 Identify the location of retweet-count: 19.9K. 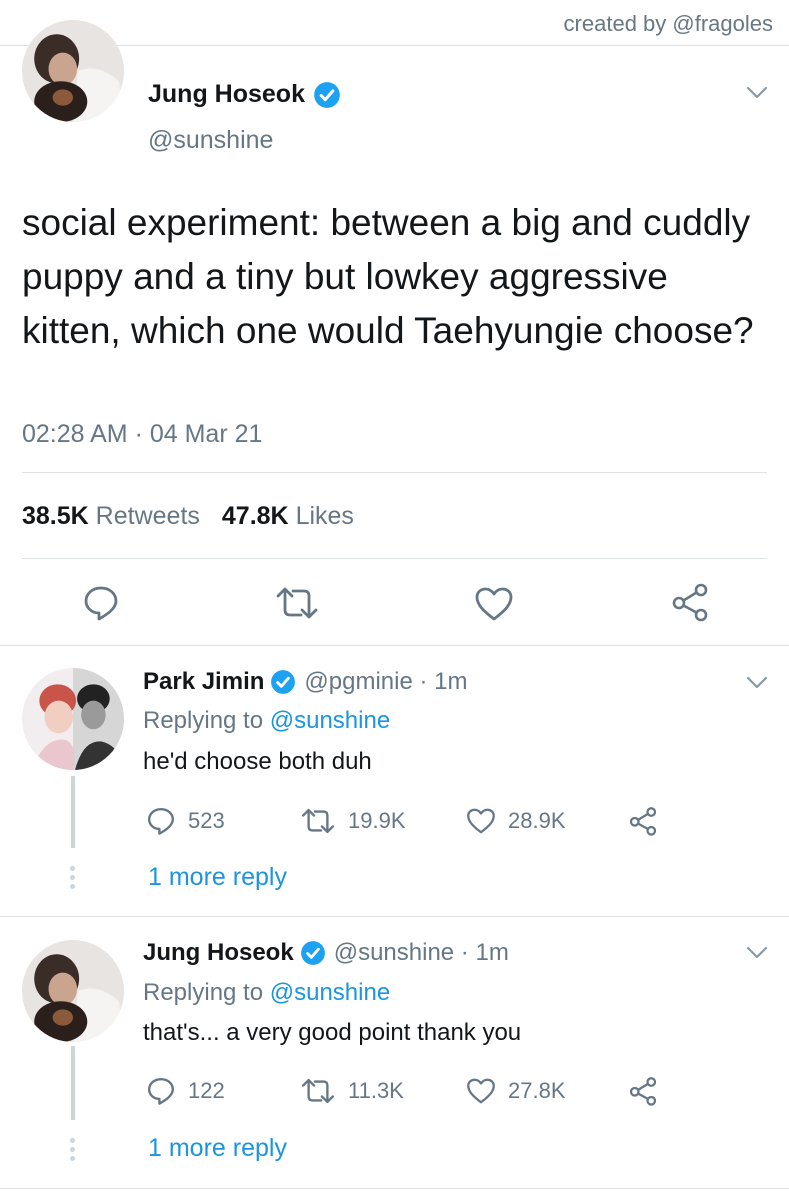
(377, 820).